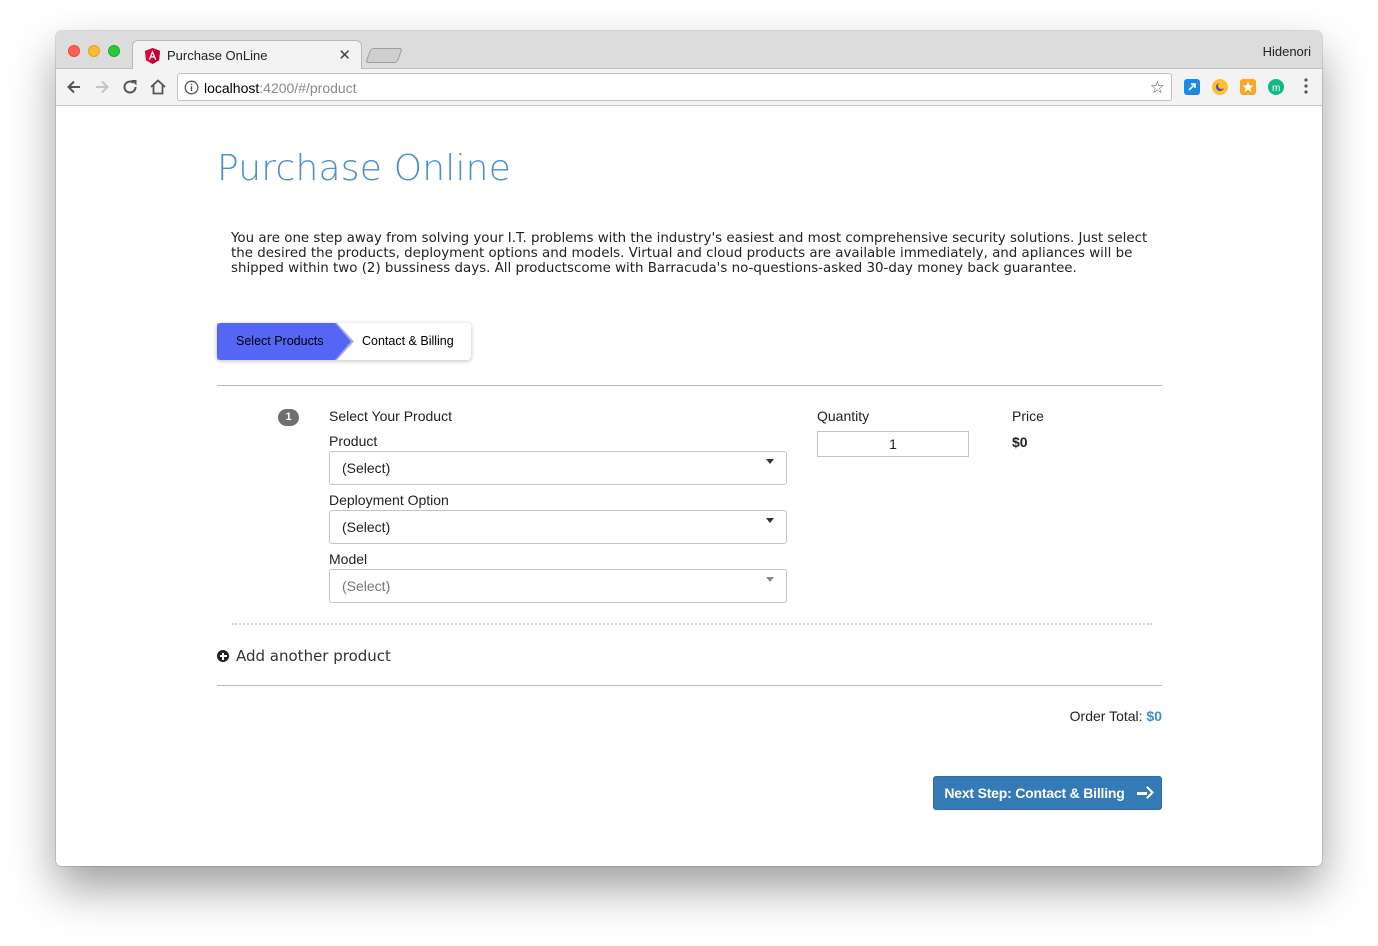  Describe the element at coordinates (366, 468) in the screenshot. I see `product-select-value: (Select)` at that location.